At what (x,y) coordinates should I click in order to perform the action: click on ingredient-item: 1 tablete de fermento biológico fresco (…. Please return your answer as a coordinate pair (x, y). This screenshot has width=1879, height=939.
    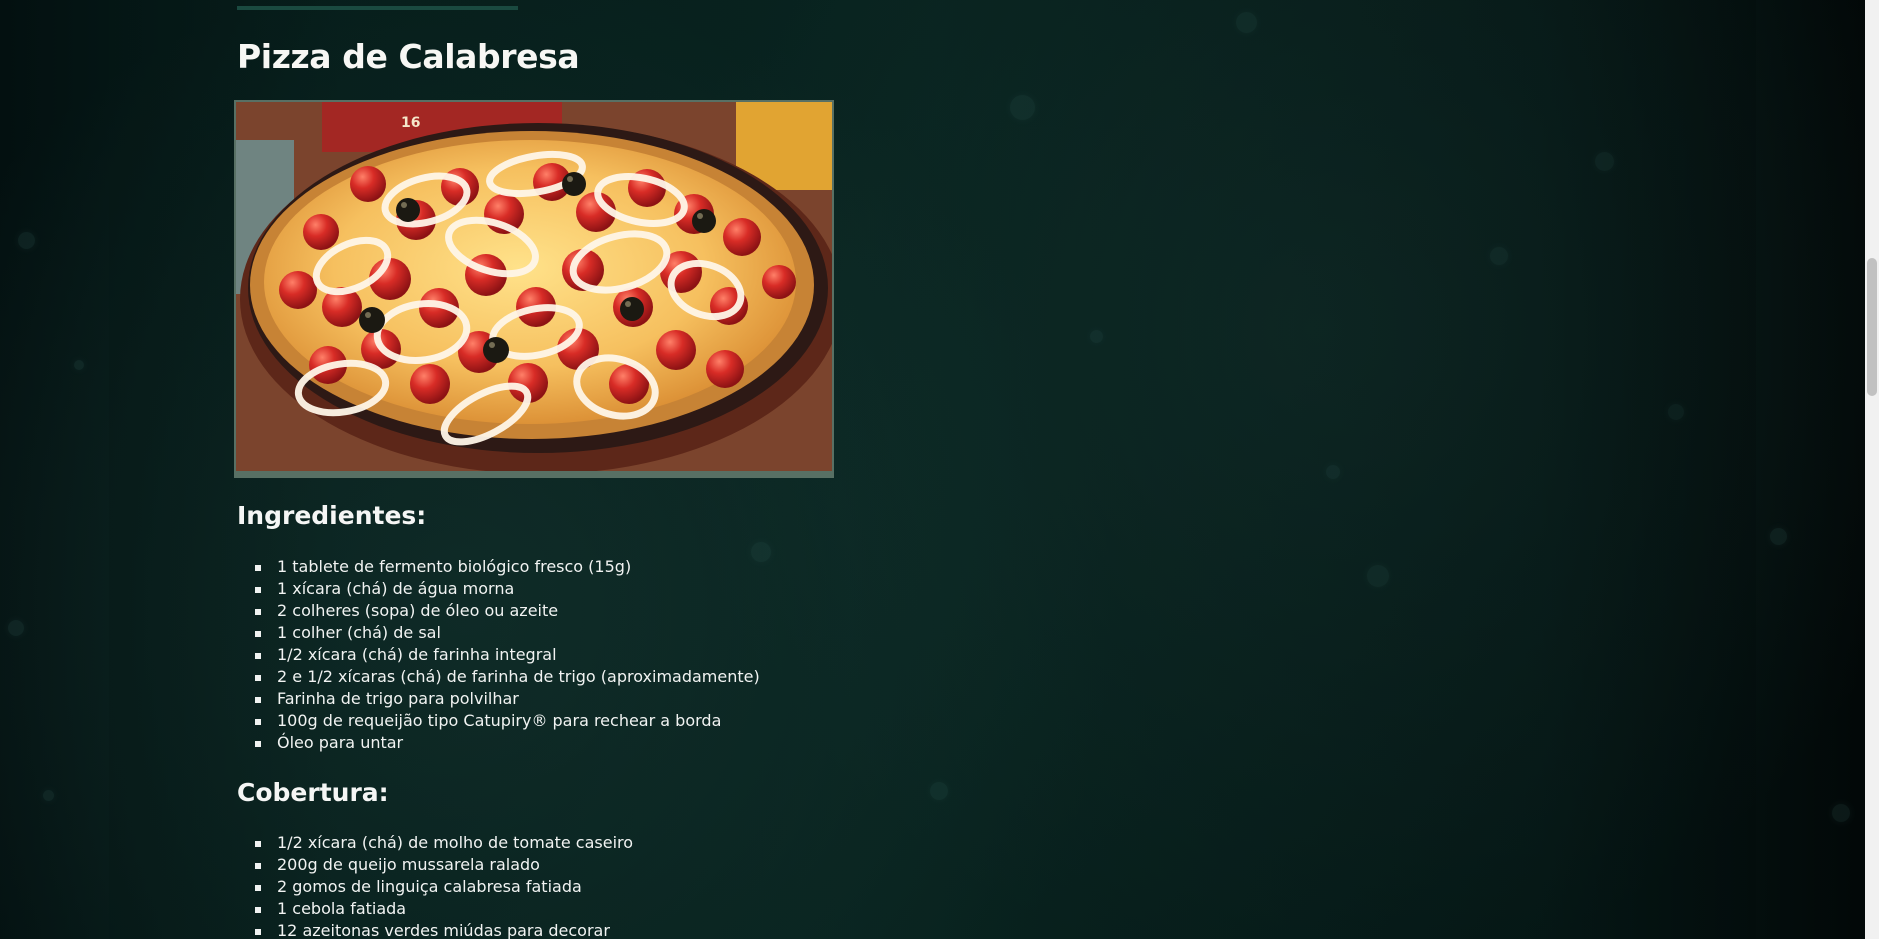
    Looking at the image, I should click on (507, 567).